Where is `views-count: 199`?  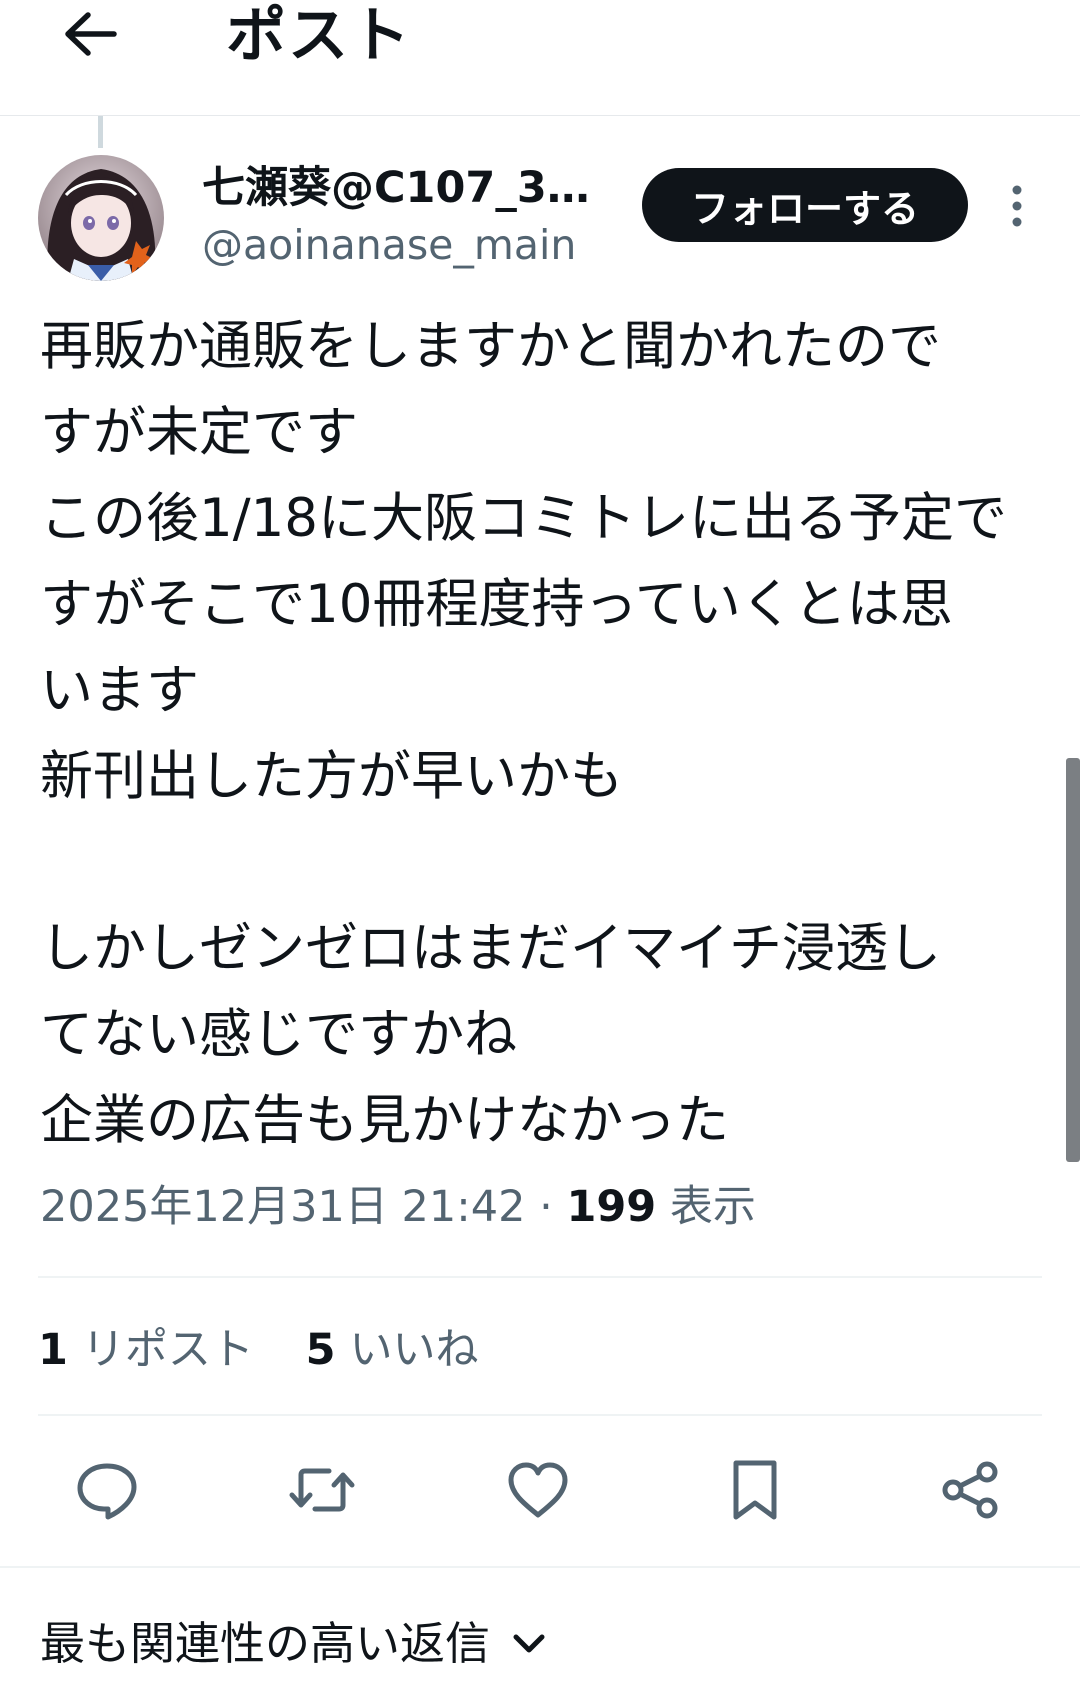
views-count: 199 is located at coordinates (611, 1207).